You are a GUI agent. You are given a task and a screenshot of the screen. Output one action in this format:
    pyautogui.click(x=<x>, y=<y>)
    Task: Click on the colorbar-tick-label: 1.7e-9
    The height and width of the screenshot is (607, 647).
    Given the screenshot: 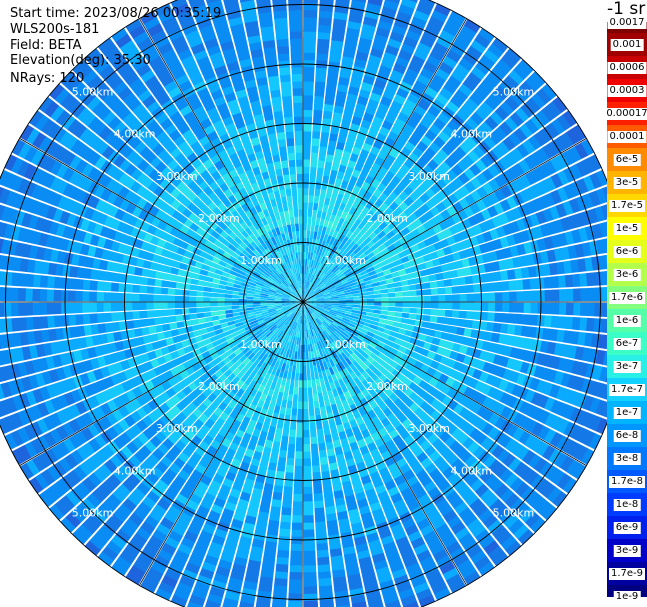 What is the action you would take?
    pyautogui.click(x=627, y=573)
    